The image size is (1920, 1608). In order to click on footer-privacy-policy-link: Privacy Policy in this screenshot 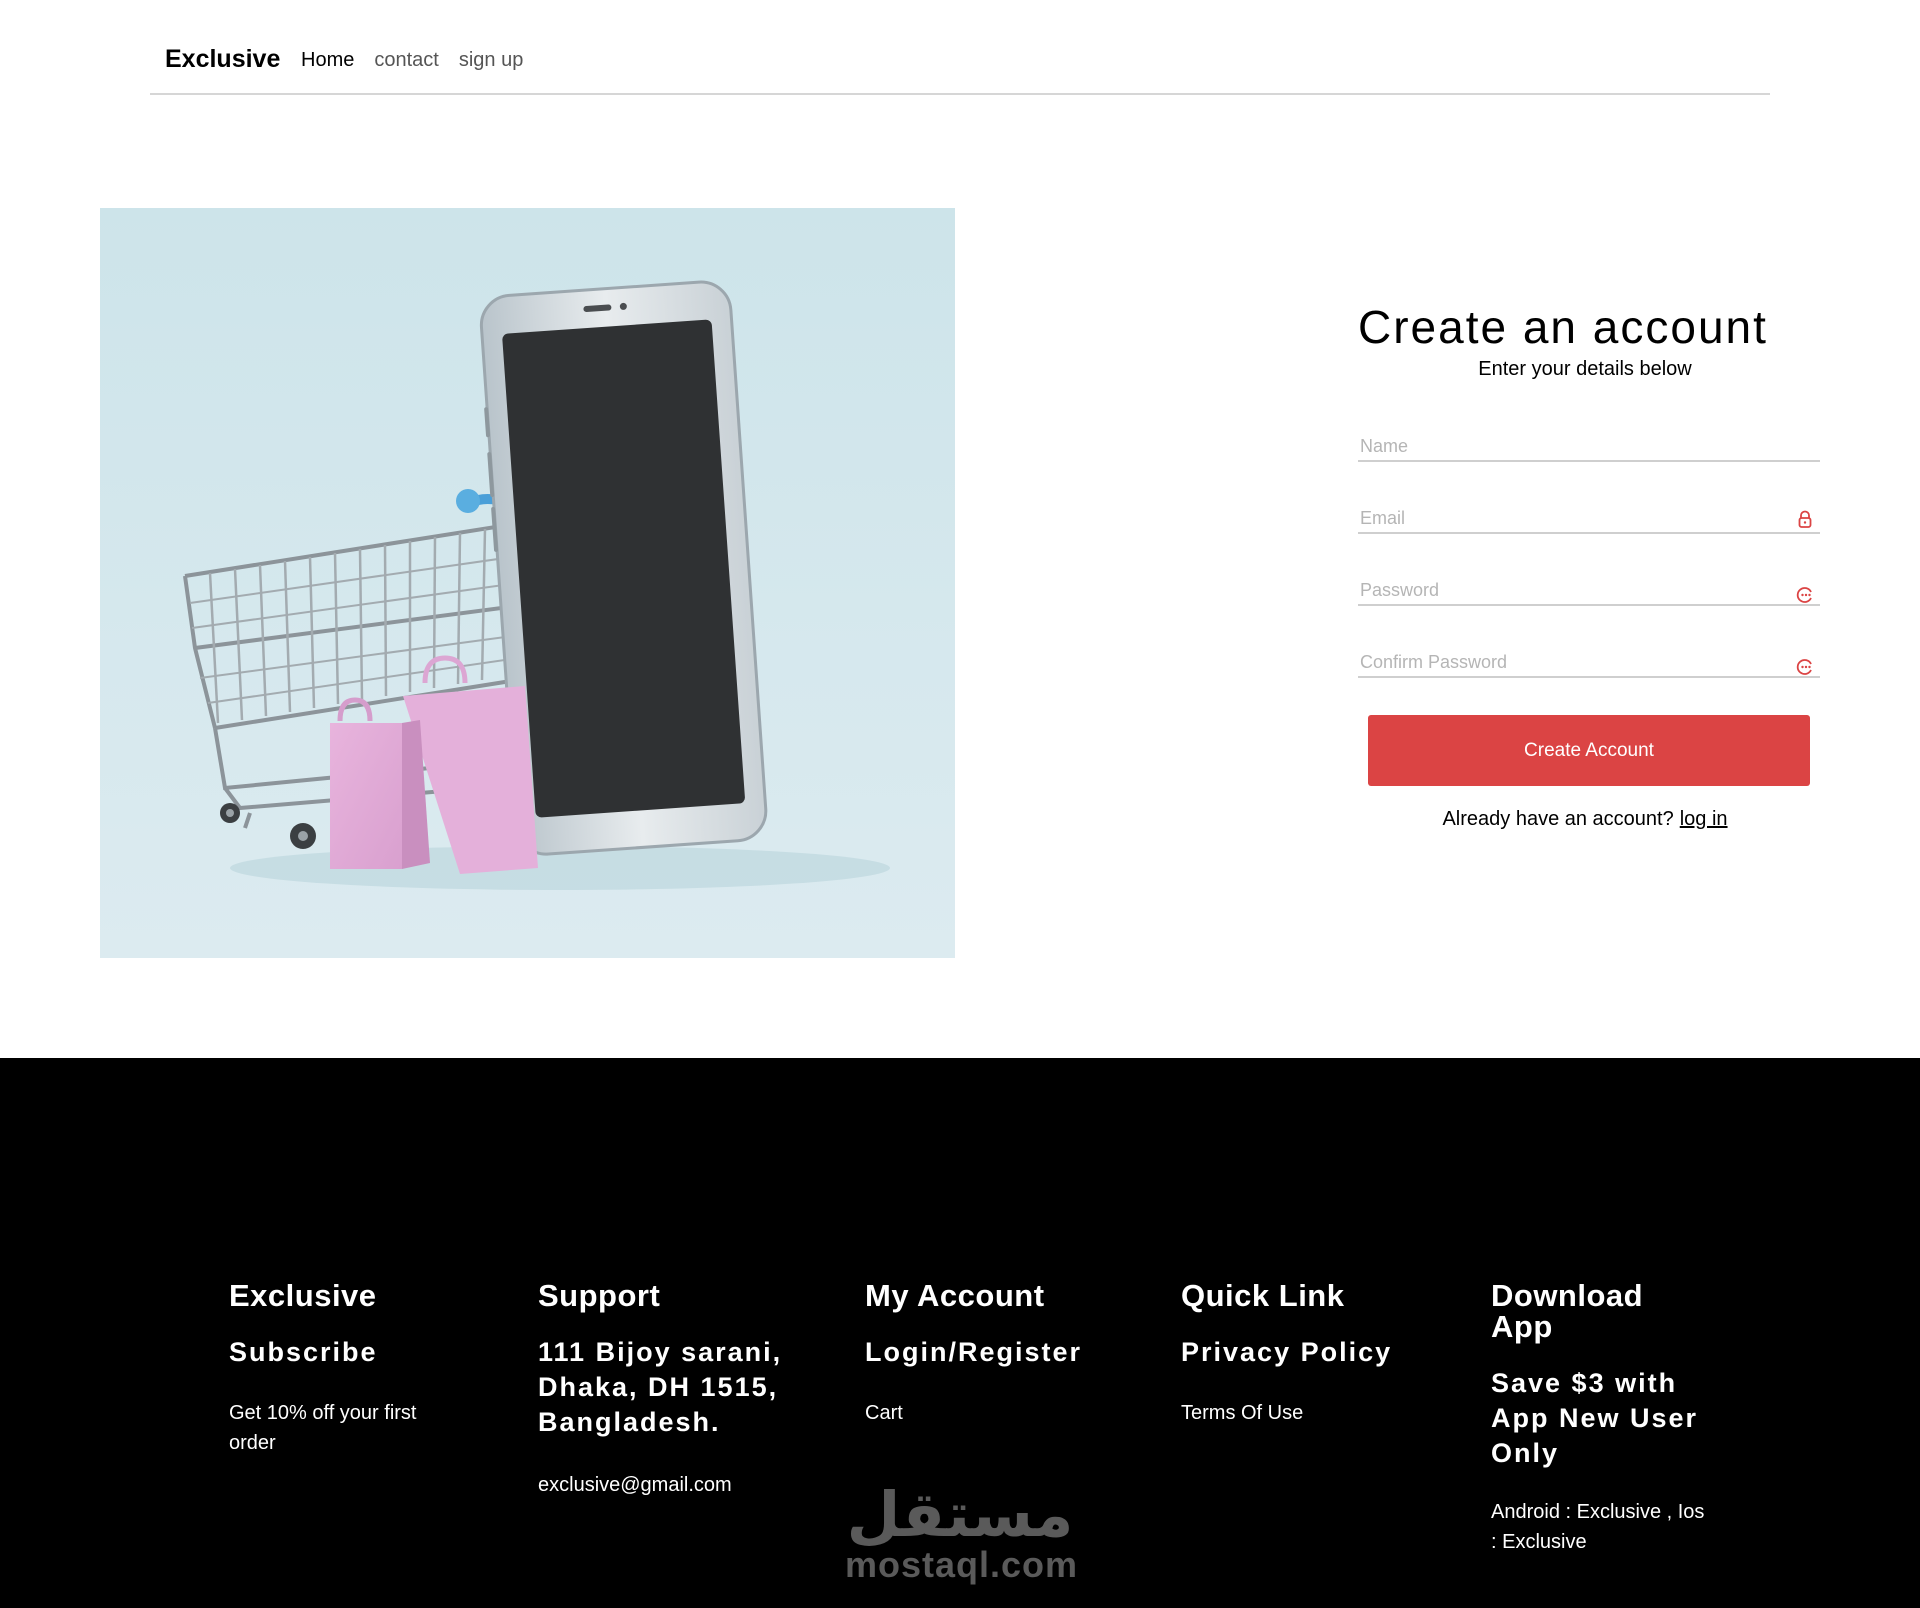, I will do `click(1306, 1352)`.